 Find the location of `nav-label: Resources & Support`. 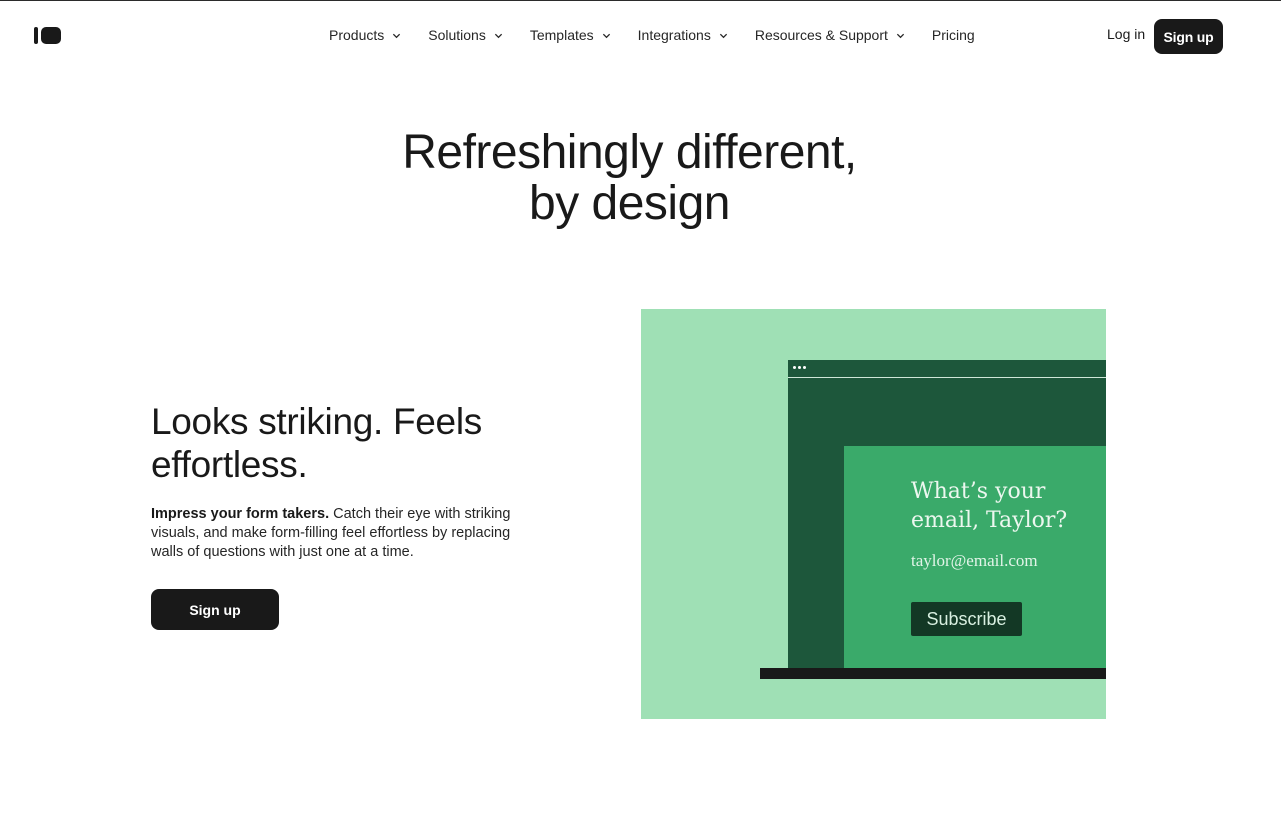

nav-label: Resources & Support is located at coordinates (821, 35).